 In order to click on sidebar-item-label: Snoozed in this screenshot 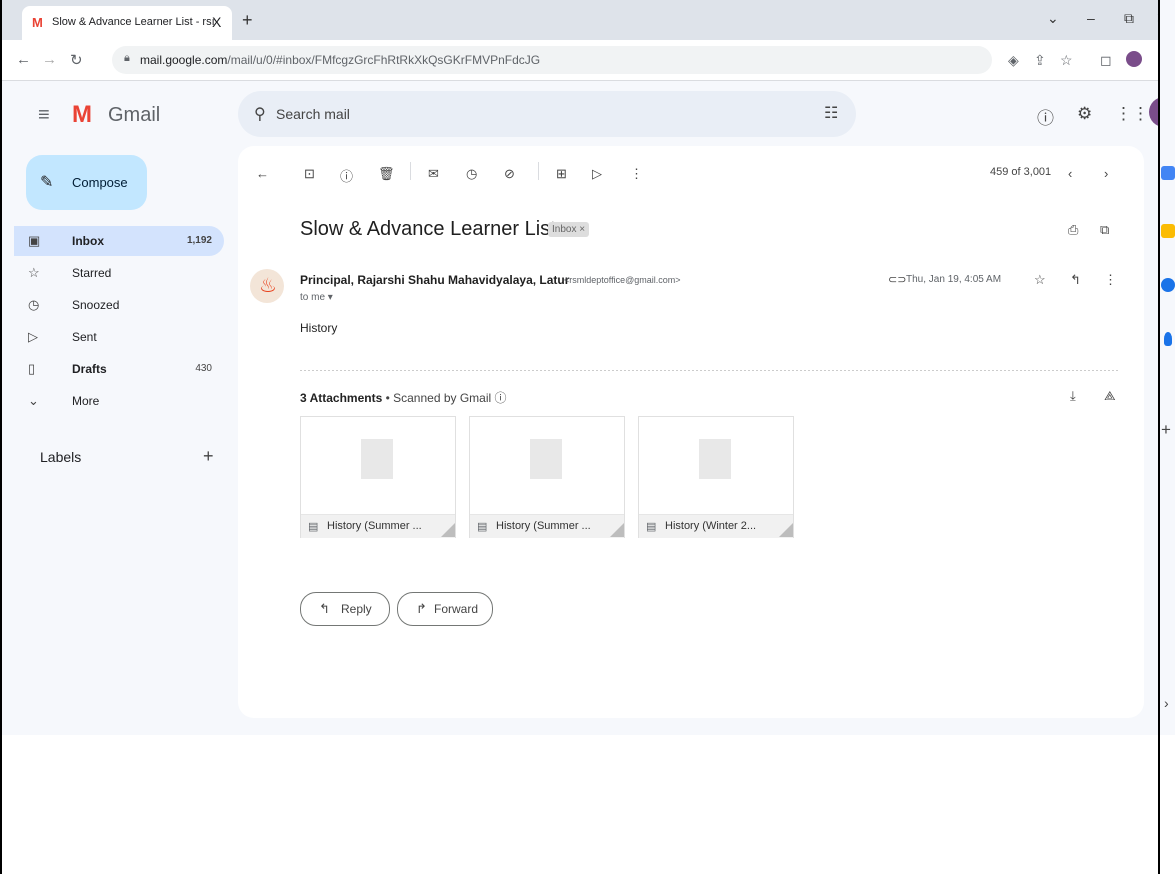, I will do `click(96, 305)`.